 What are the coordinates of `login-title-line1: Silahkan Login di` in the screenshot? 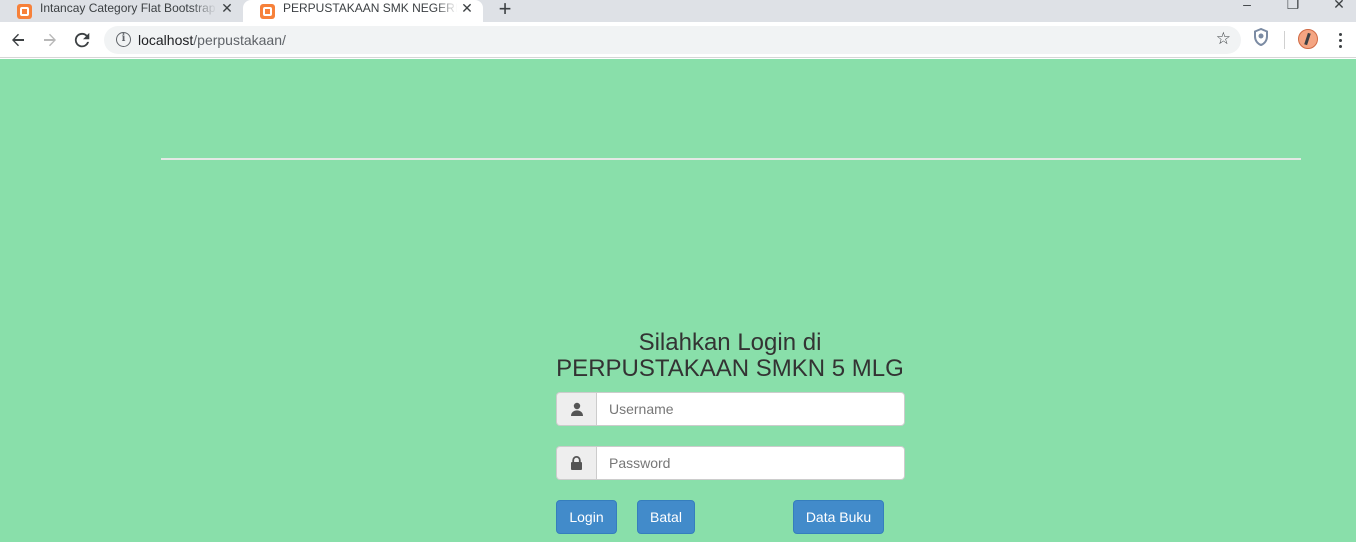 It's located at (730, 342).